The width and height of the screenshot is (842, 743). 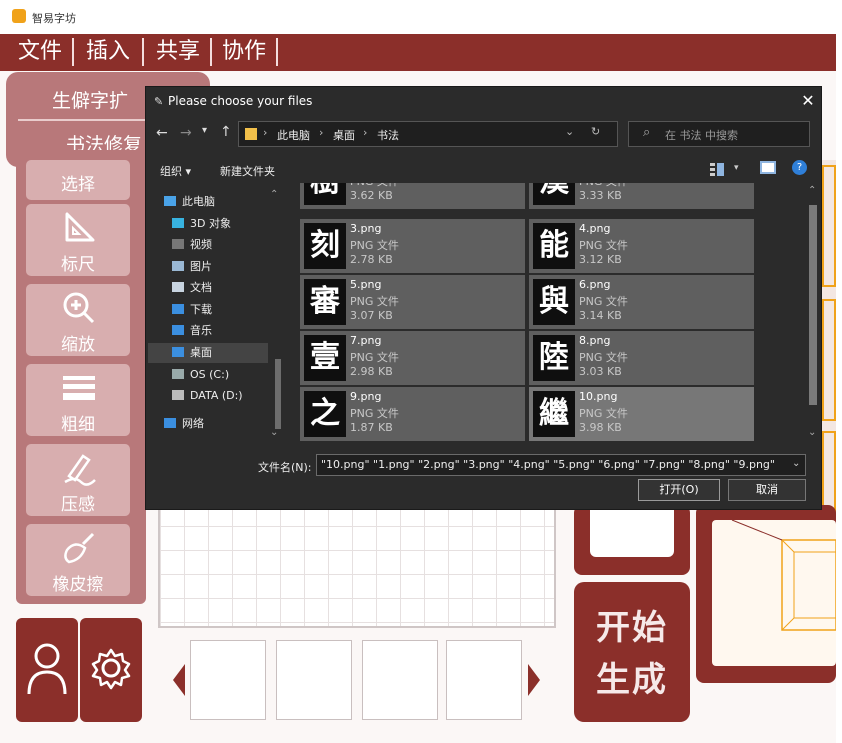 What do you see at coordinates (184, 424) in the screenshot?
I see `nav-item-network: 网络` at bounding box center [184, 424].